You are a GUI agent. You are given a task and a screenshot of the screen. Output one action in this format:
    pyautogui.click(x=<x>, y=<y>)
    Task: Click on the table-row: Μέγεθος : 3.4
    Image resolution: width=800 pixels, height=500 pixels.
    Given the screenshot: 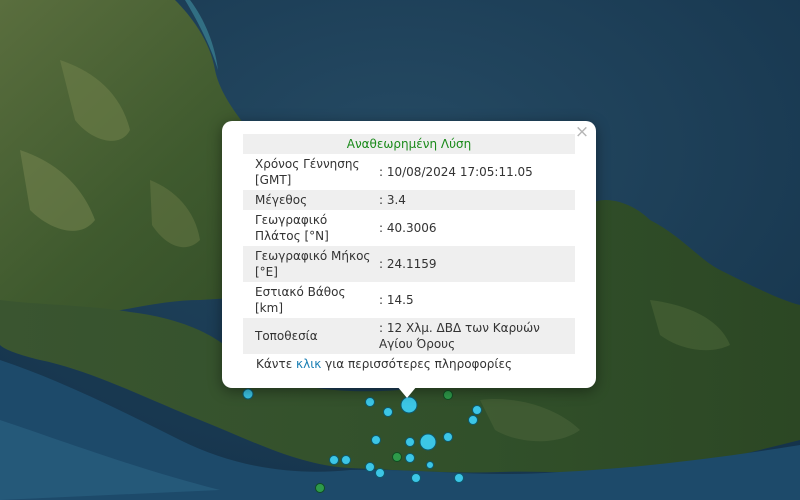 What is the action you would take?
    pyautogui.click(x=409, y=200)
    